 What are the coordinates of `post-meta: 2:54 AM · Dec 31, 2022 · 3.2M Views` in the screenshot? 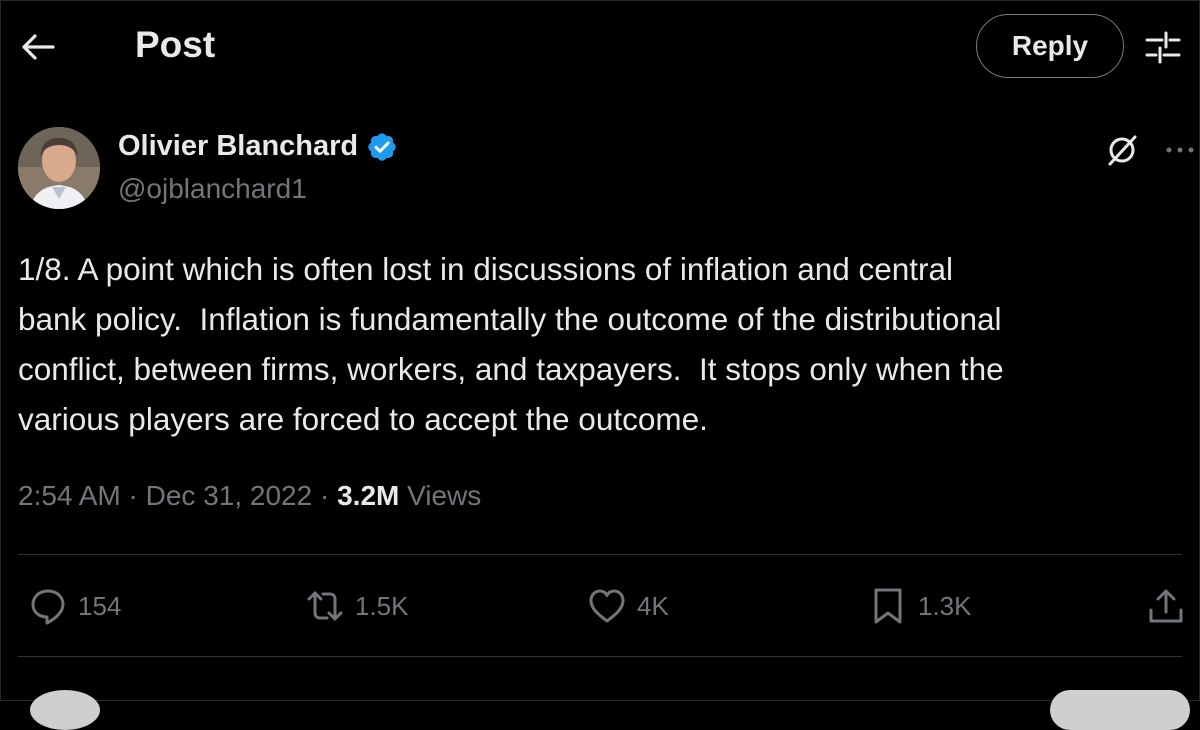 It's located at (249, 496).